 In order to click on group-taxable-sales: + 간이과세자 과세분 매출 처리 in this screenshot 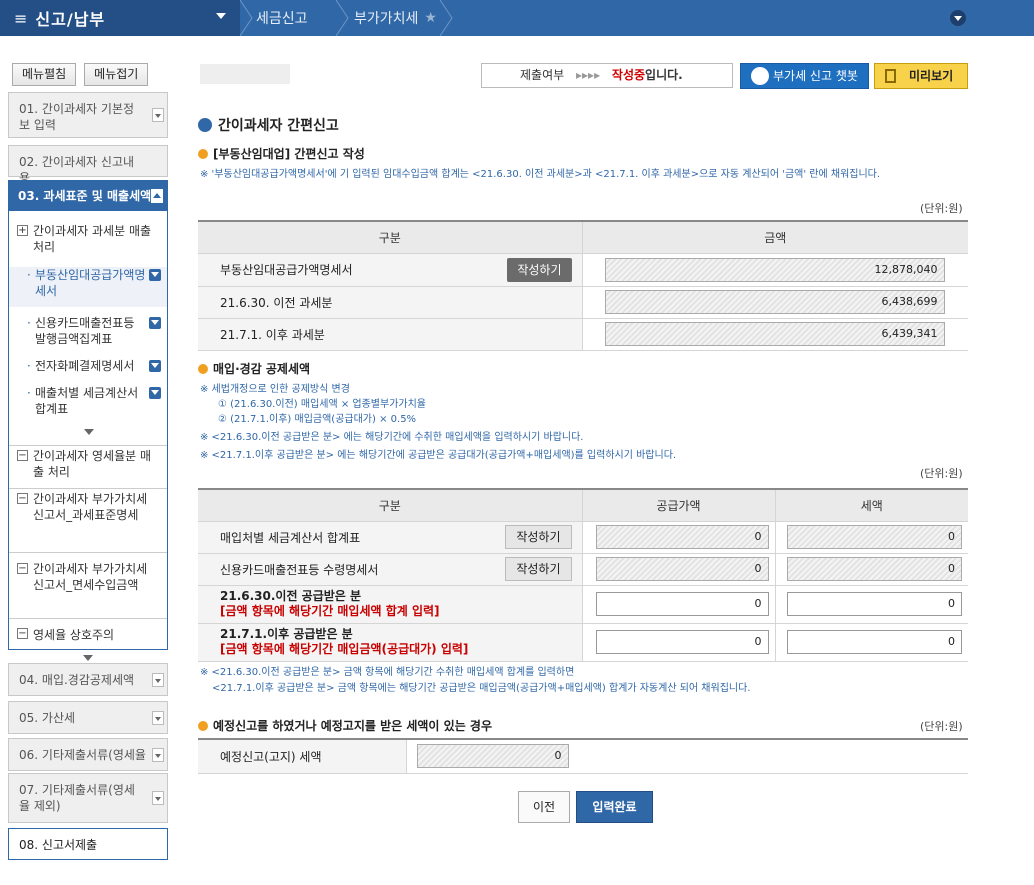, I will do `click(88, 241)`.